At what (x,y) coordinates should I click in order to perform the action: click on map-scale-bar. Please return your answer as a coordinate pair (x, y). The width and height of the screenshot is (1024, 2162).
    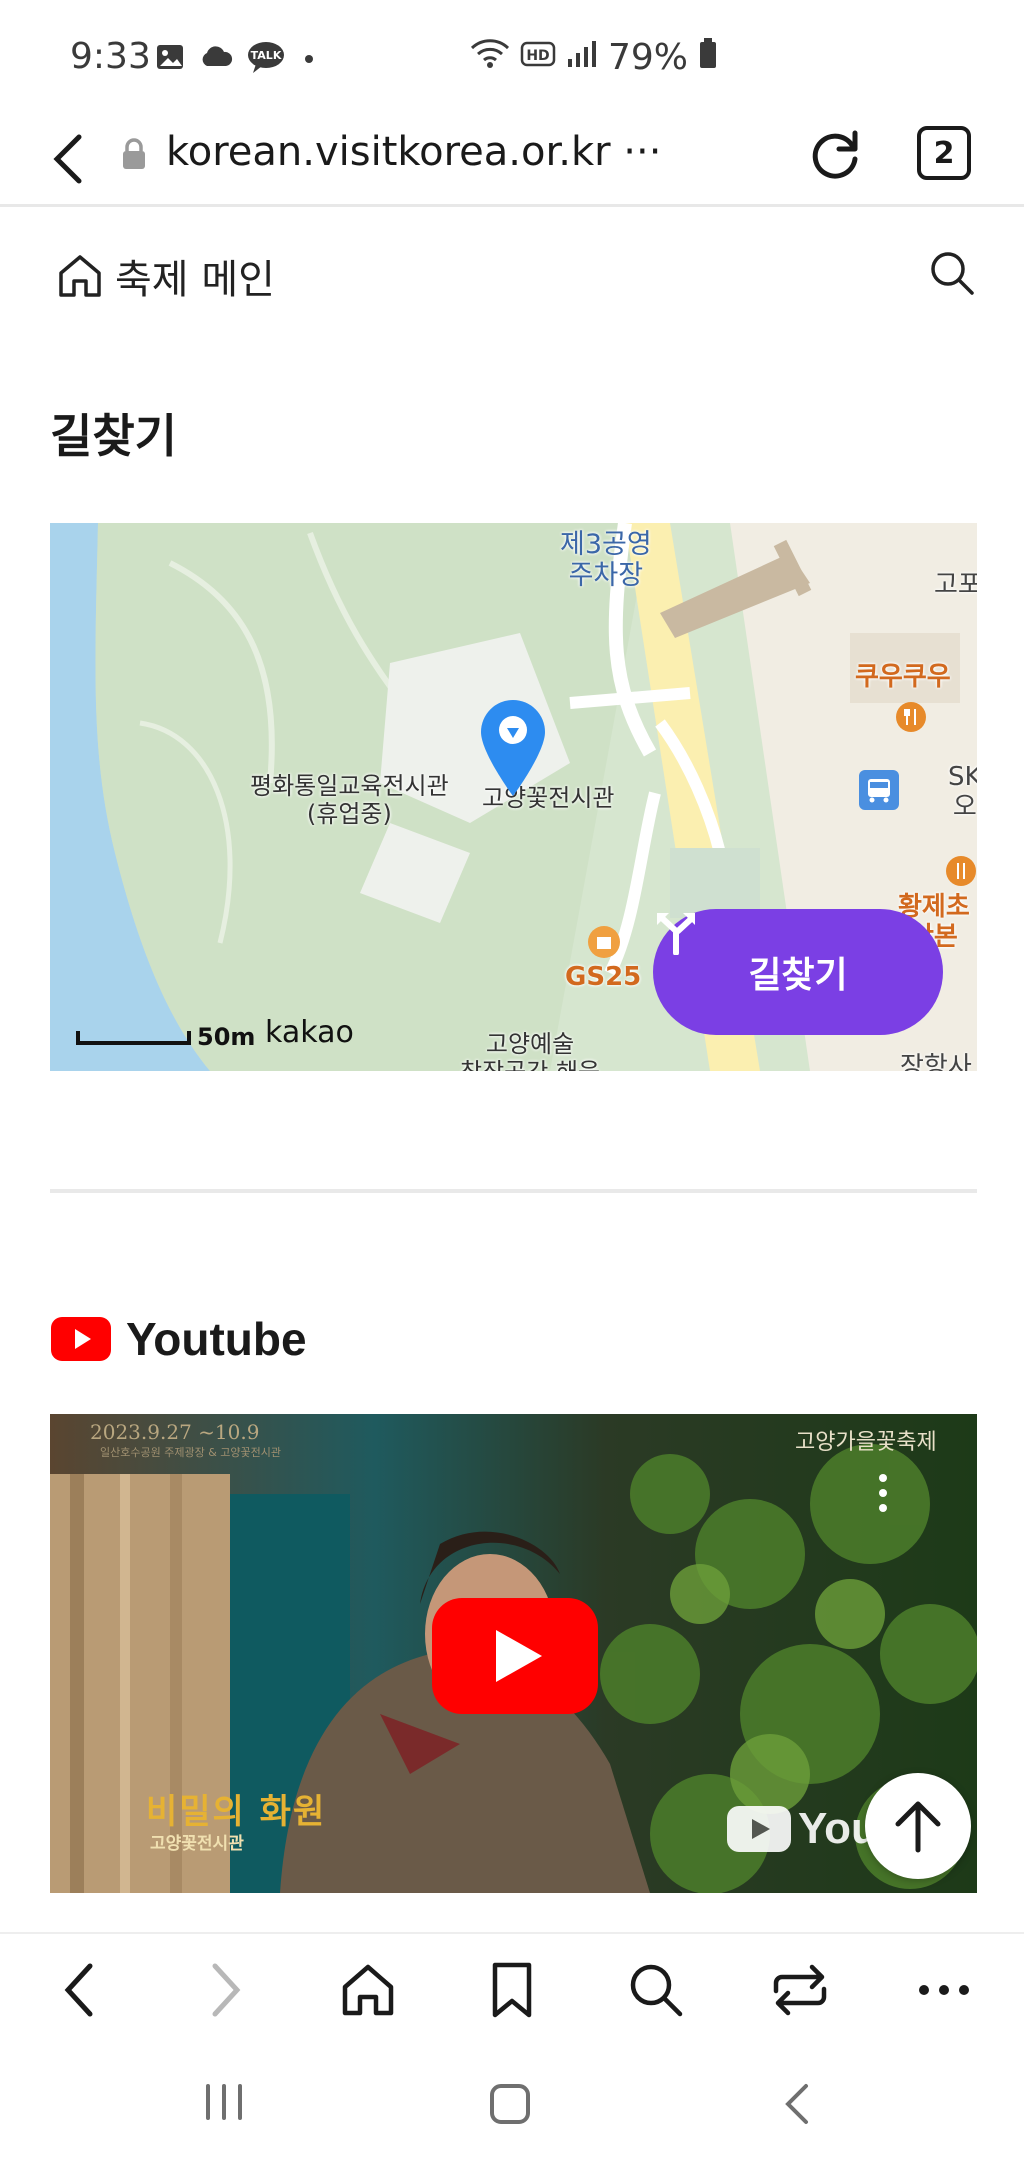
    Looking at the image, I should click on (133, 1038).